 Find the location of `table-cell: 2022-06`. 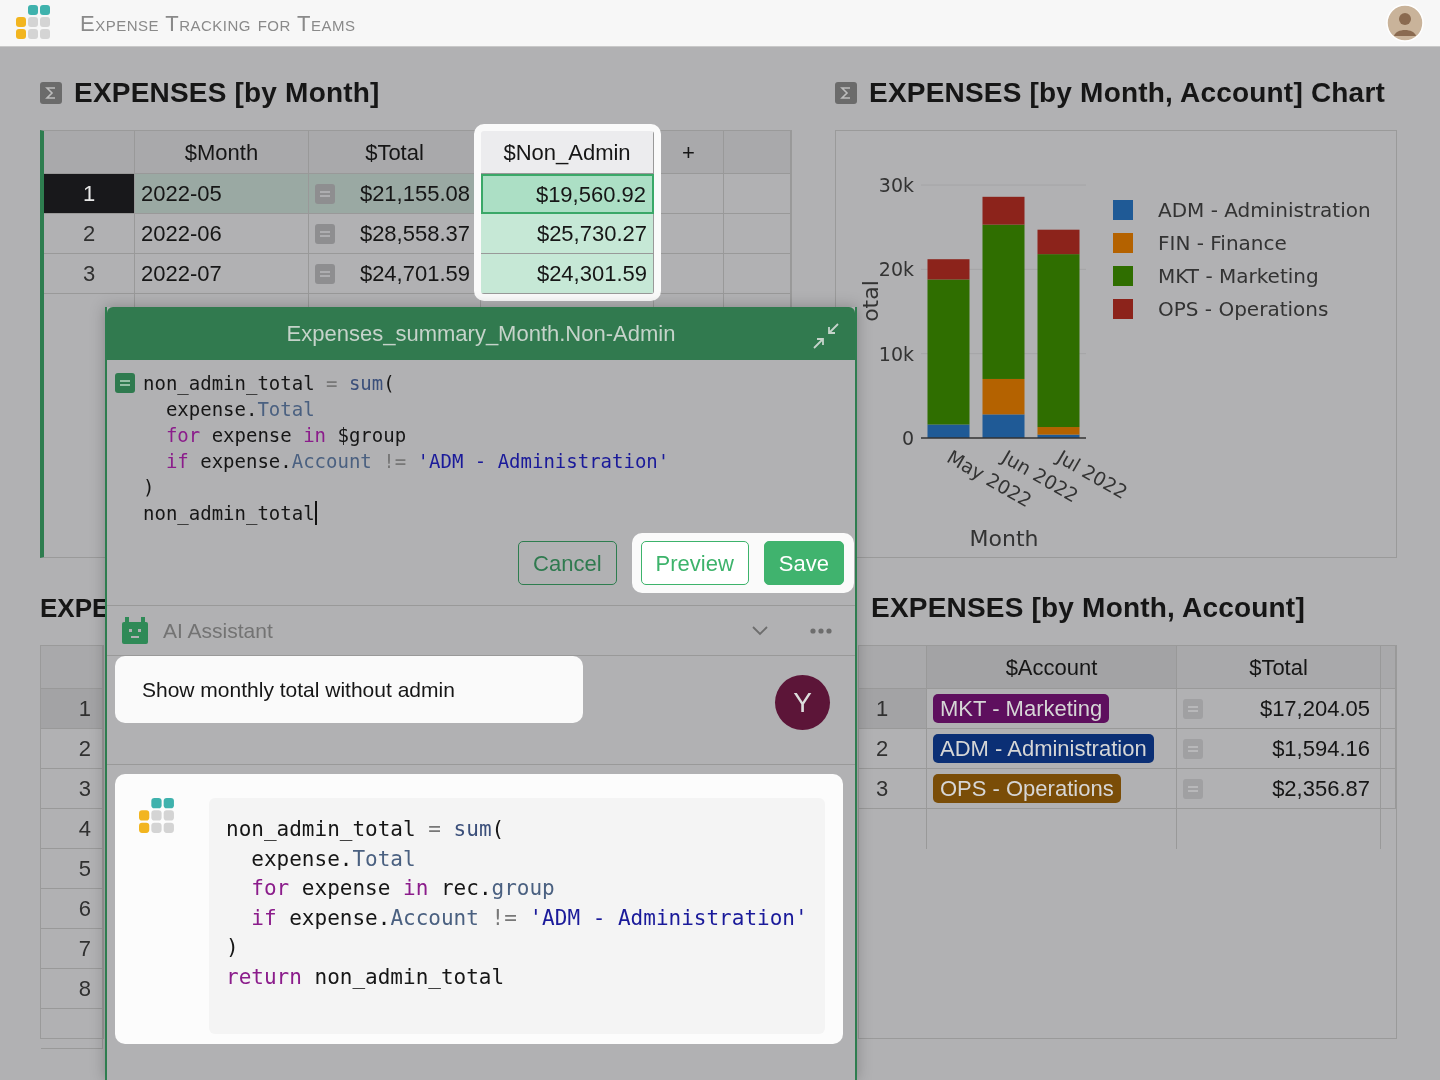

table-cell: 2022-06 is located at coordinates (222, 234).